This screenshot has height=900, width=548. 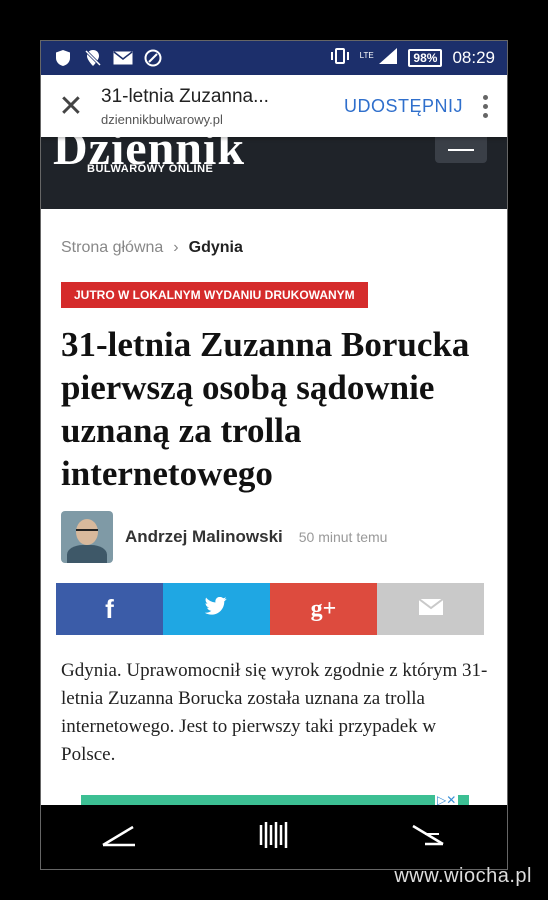 I want to click on twitter-icon, so click(x=216, y=609).